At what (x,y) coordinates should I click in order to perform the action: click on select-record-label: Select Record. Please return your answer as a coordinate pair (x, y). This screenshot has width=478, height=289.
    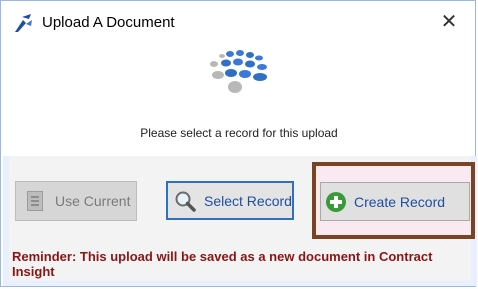
    Looking at the image, I should click on (248, 200).